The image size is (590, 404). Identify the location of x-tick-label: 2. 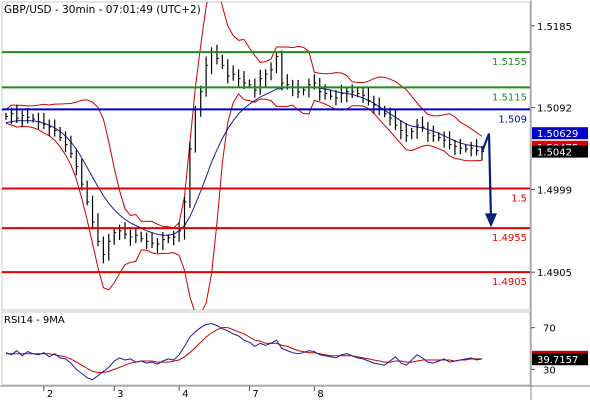
(50, 394).